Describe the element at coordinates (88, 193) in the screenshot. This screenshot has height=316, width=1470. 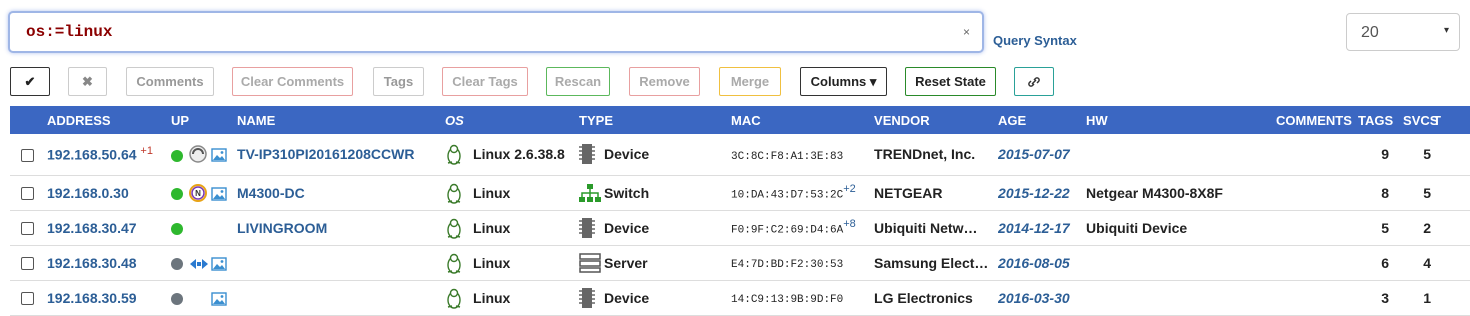
I see `host-address-link: 192.168.0.30` at that location.